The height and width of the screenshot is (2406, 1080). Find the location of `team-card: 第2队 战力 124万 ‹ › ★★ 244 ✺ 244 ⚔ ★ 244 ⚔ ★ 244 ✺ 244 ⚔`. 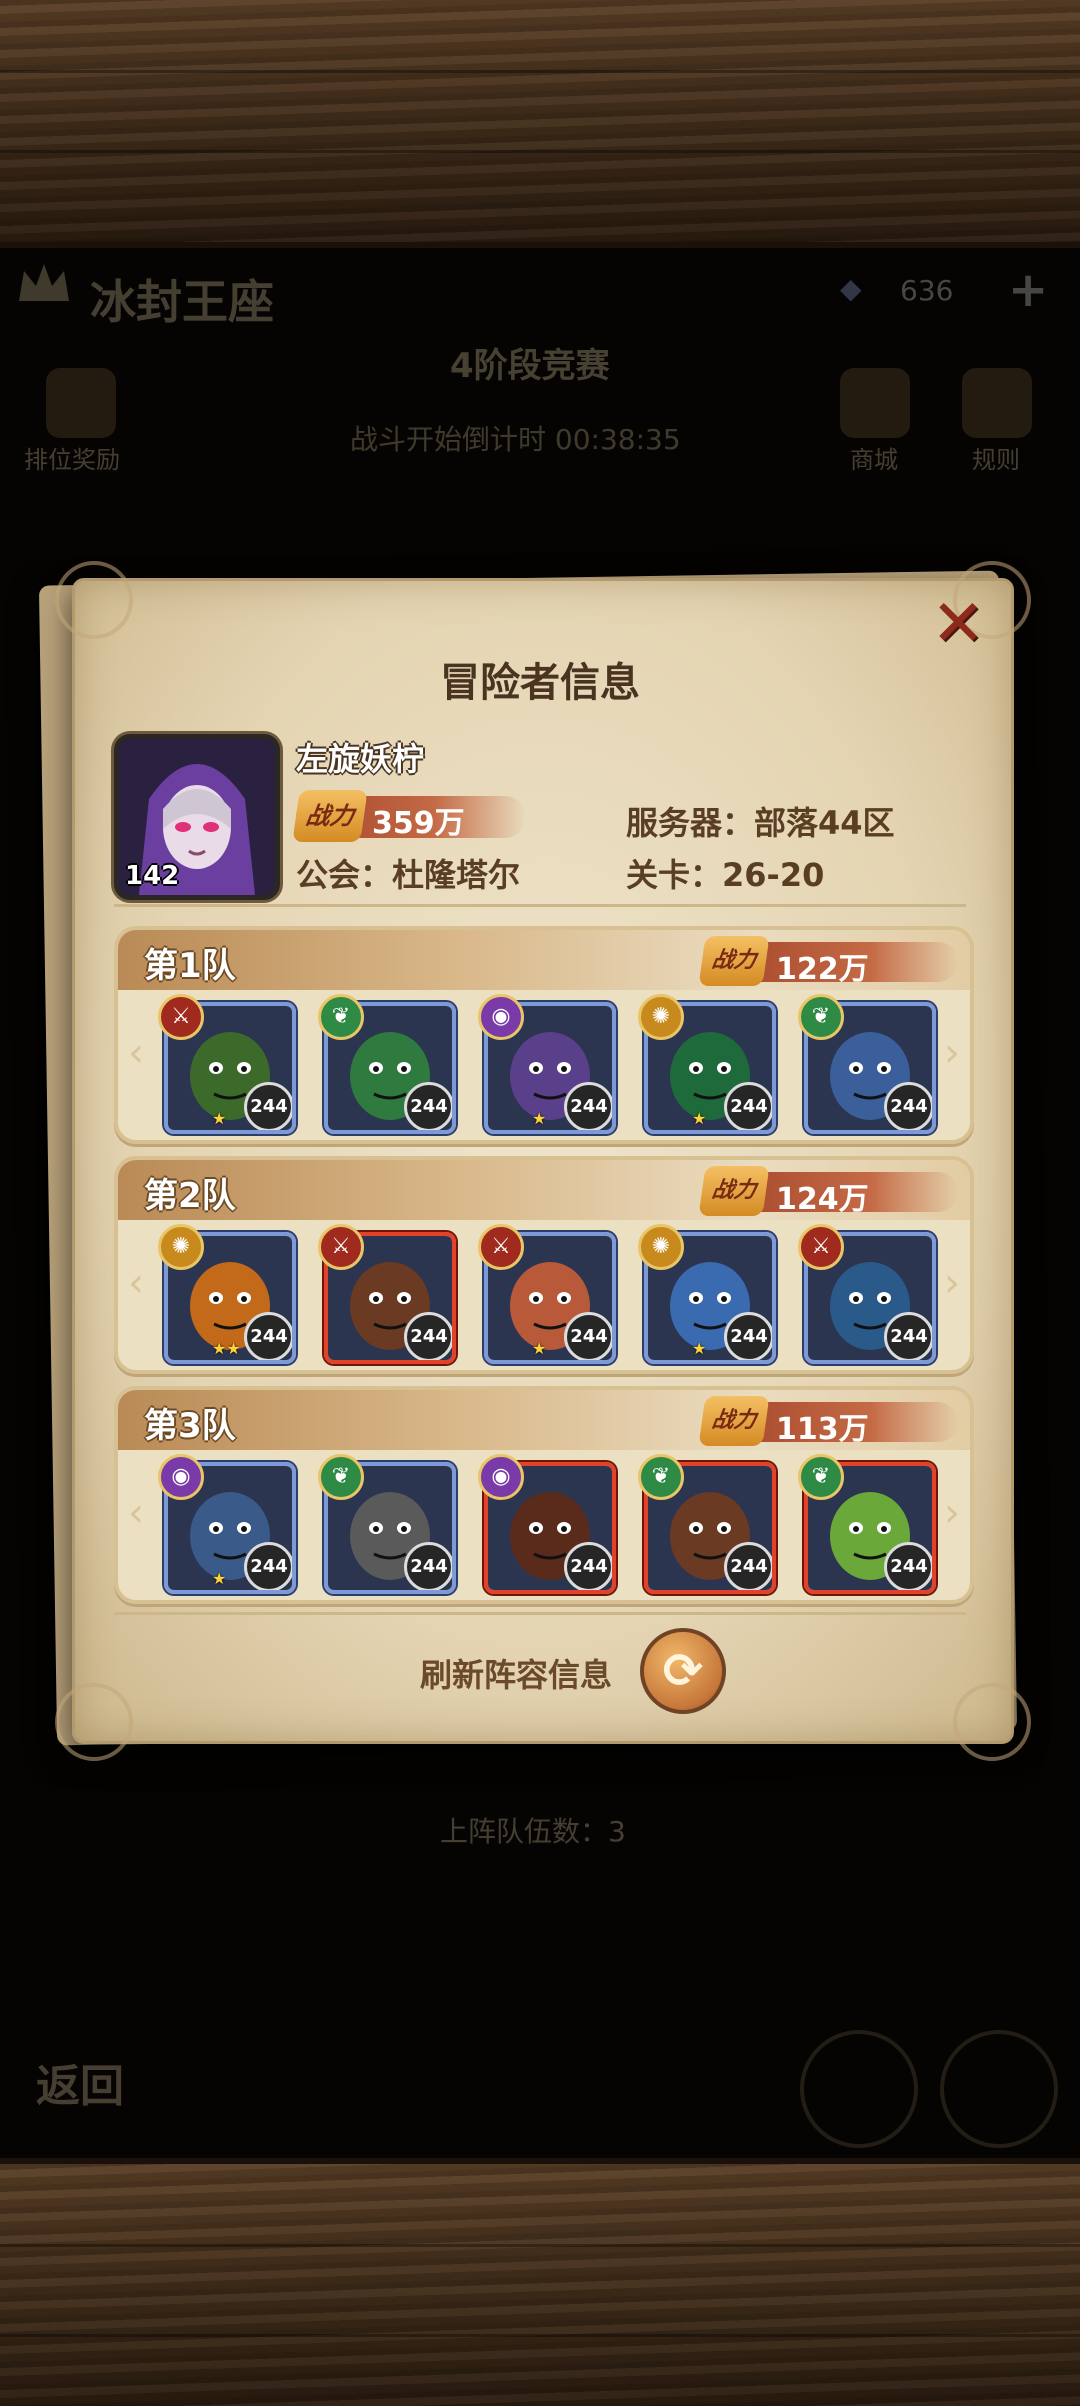

team-card: 第2队 战力 124万 ‹ › ★★ 244 ✺ 244 ⚔ ★ 244 ⚔ ★ 244 ✺ 244 ⚔ is located at coordinates (544, 1265).